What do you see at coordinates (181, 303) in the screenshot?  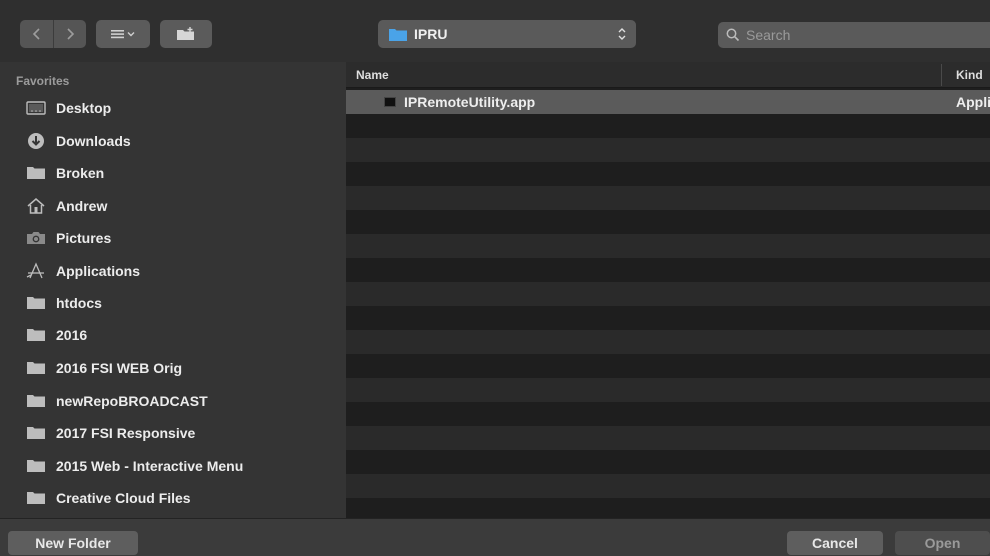 I see `sidebar-item-htdocs: htdocs` at bounding box center [181, 303].